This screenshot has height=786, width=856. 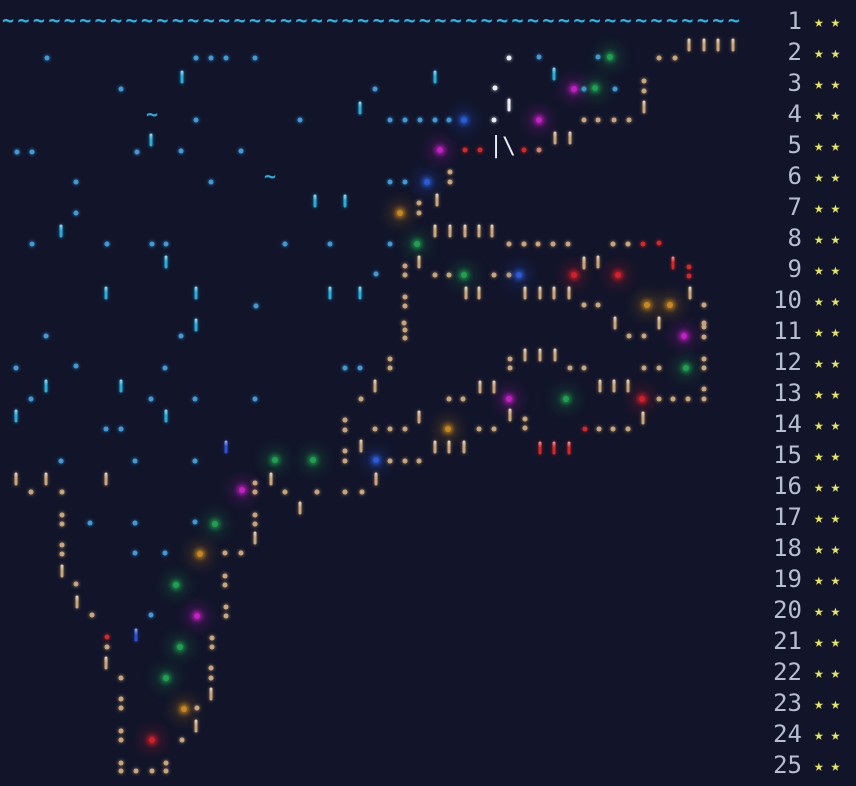 I want to click on level-row: 11 ★★, so click(x=428, y=331).